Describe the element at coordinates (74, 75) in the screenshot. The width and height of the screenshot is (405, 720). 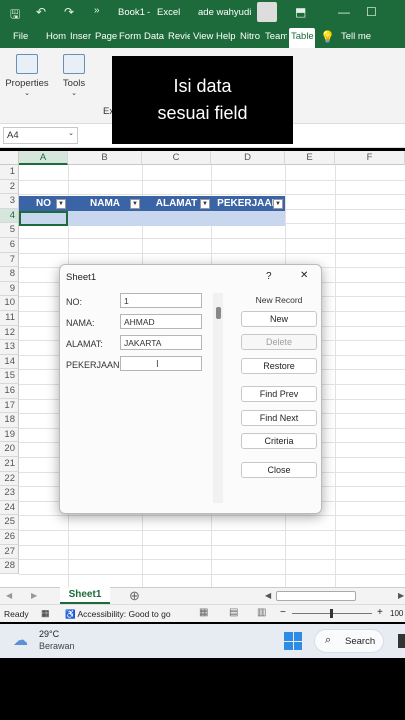
I see `tools-button: Tools ⌄` at that location.